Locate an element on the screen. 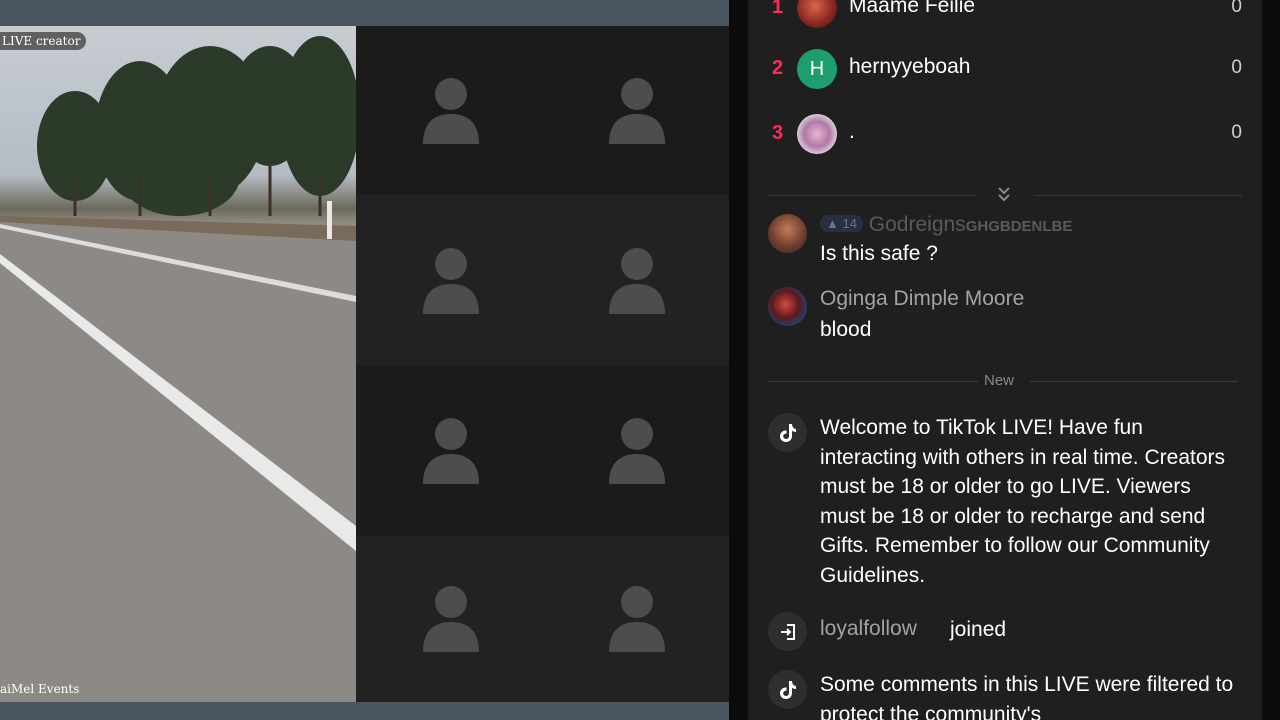 Image resolution: width=1280 pixels, height=720 pixels. video-top-bar is located at coordinates (364, 13).